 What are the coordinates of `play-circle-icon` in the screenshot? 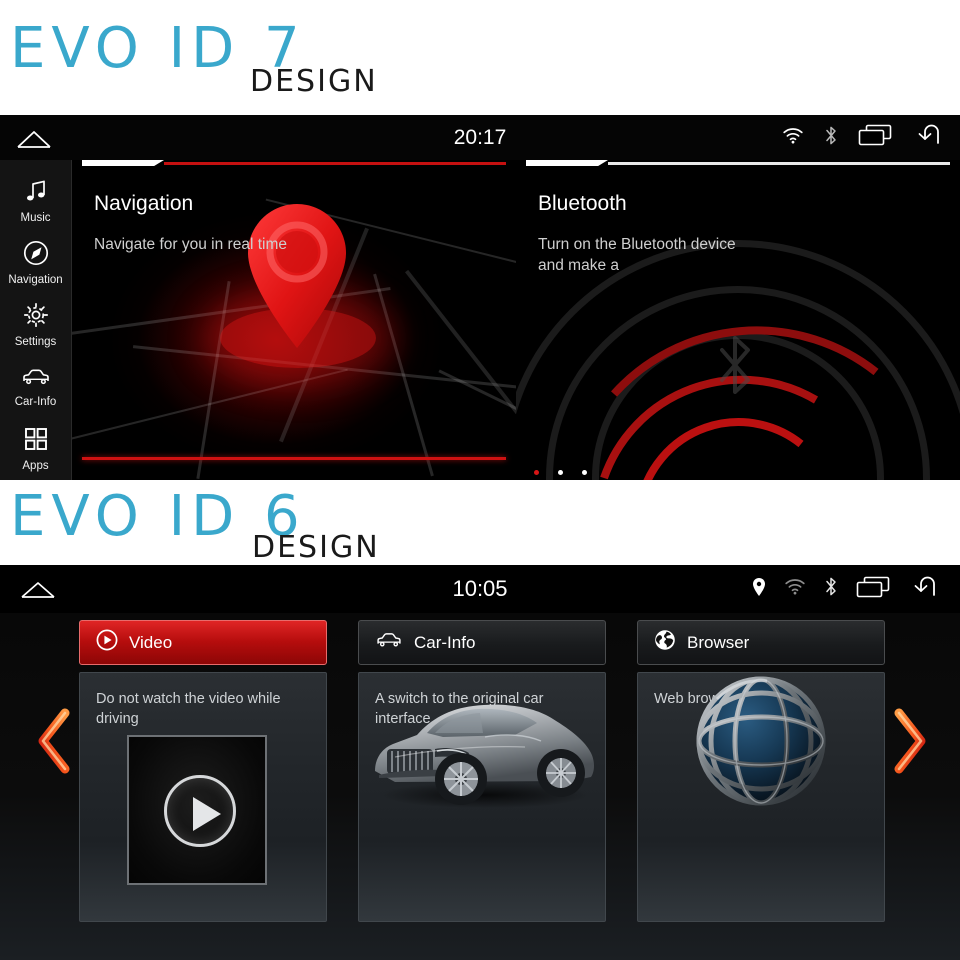 It's located at (107, 642).